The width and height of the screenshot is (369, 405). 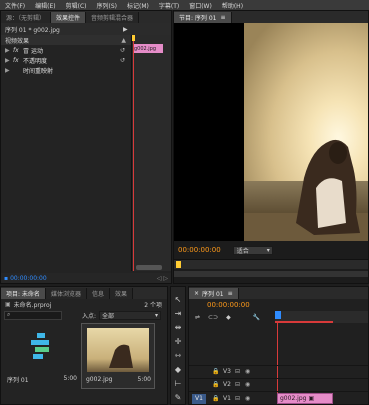 What do you see at coordinates (178, 313) in the screenshot?
I see `track-select-tool-icon: ⇥` at bounding box center [178, 313].